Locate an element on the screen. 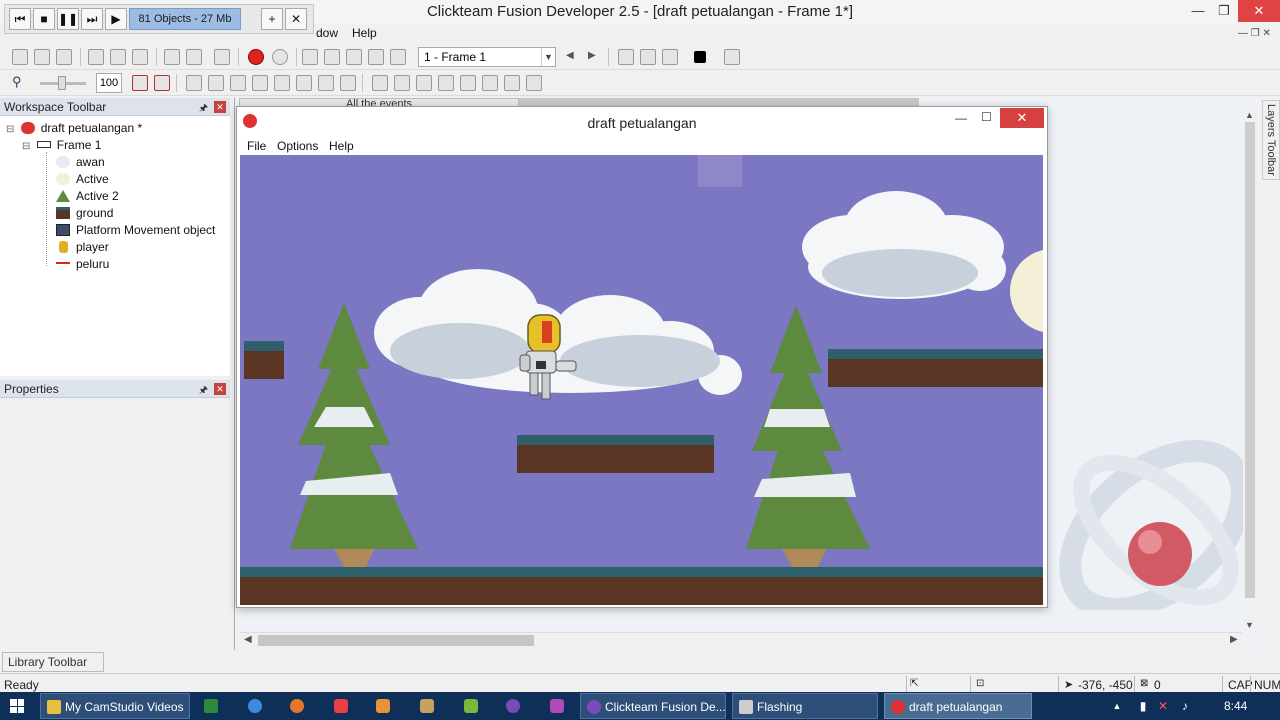 This screenshot has width=1280, height=720. zoom-slider-thumb is located at coordinates (62, 83).